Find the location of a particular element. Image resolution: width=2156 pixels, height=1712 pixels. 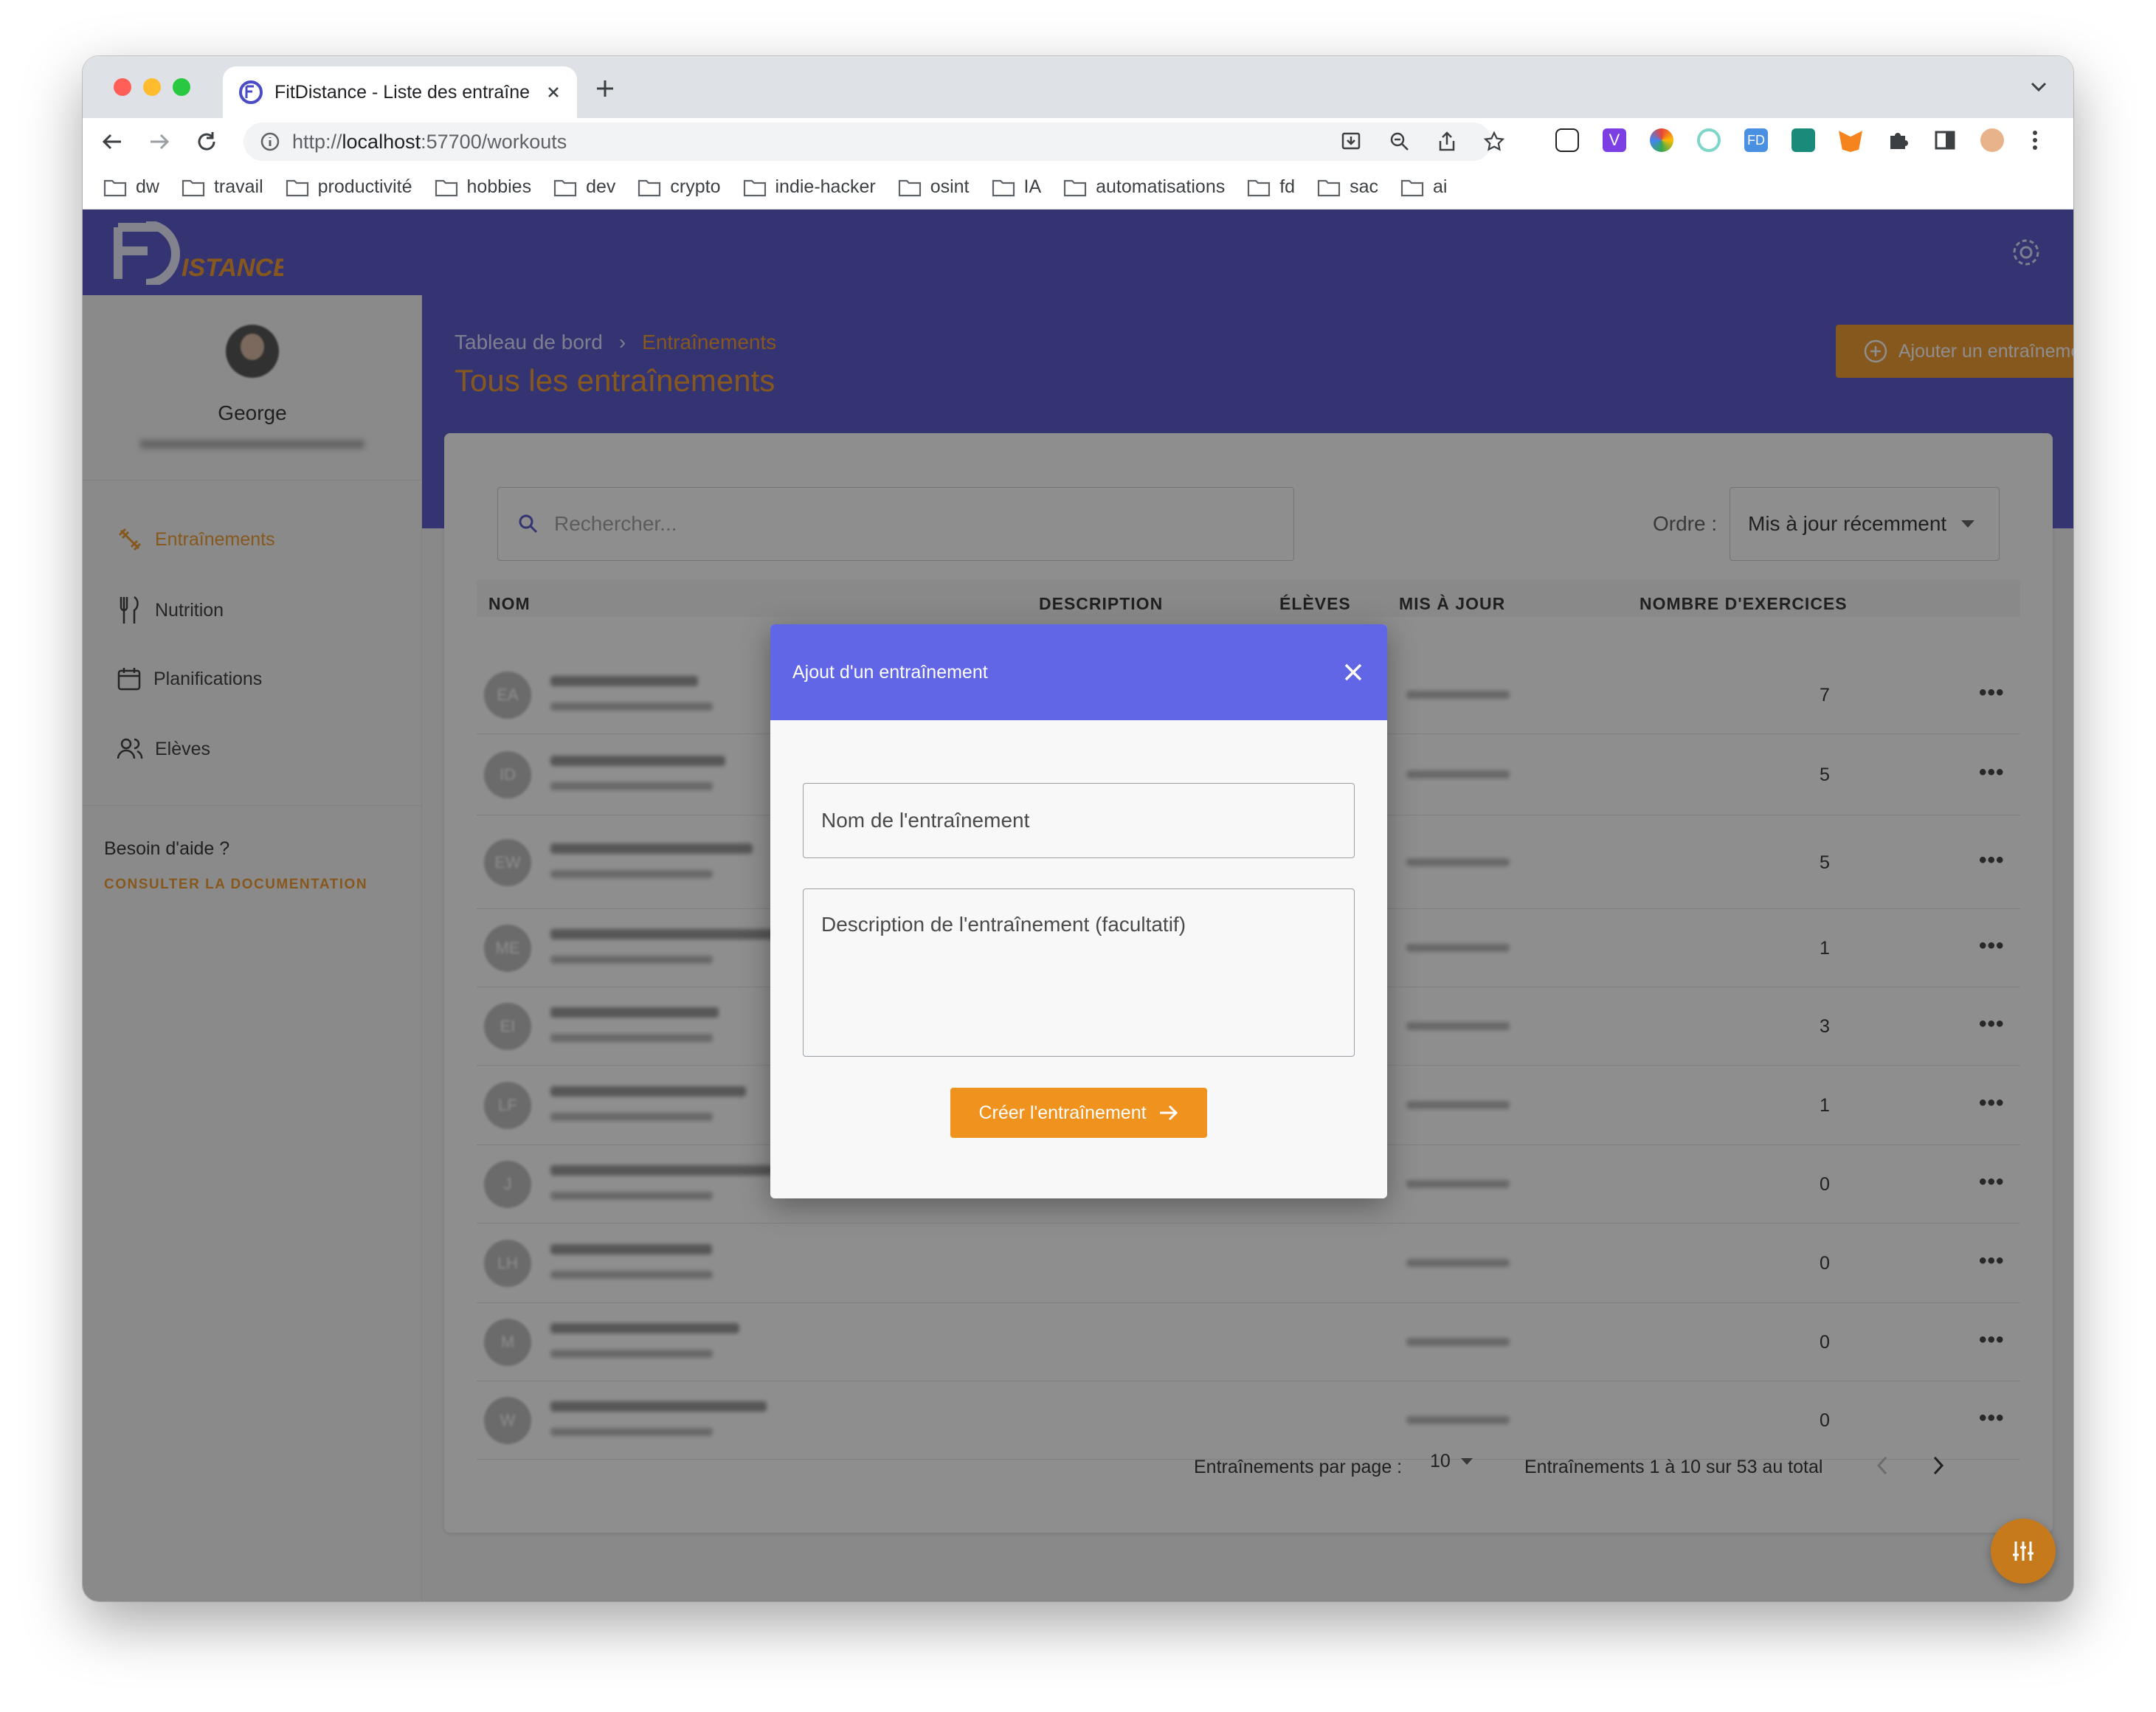

create-workout-button: Créer l'entraînement is located at coordinates (1078, 1113).